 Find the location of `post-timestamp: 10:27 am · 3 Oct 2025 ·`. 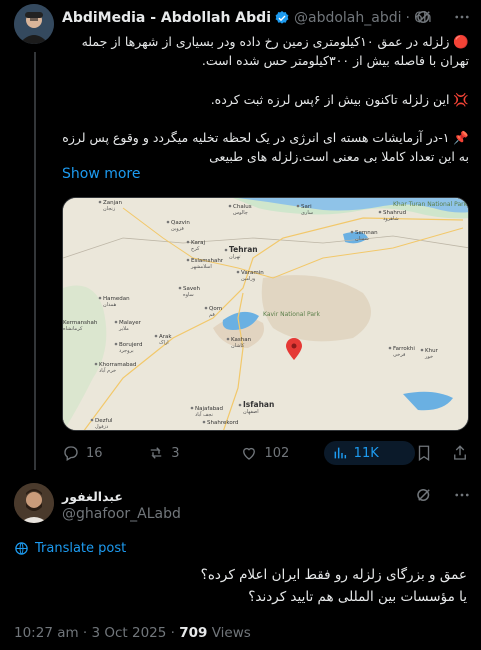

post-timestamp: 10:27 am · 3 Oct 2025 · is located at coordinates (96, 633).